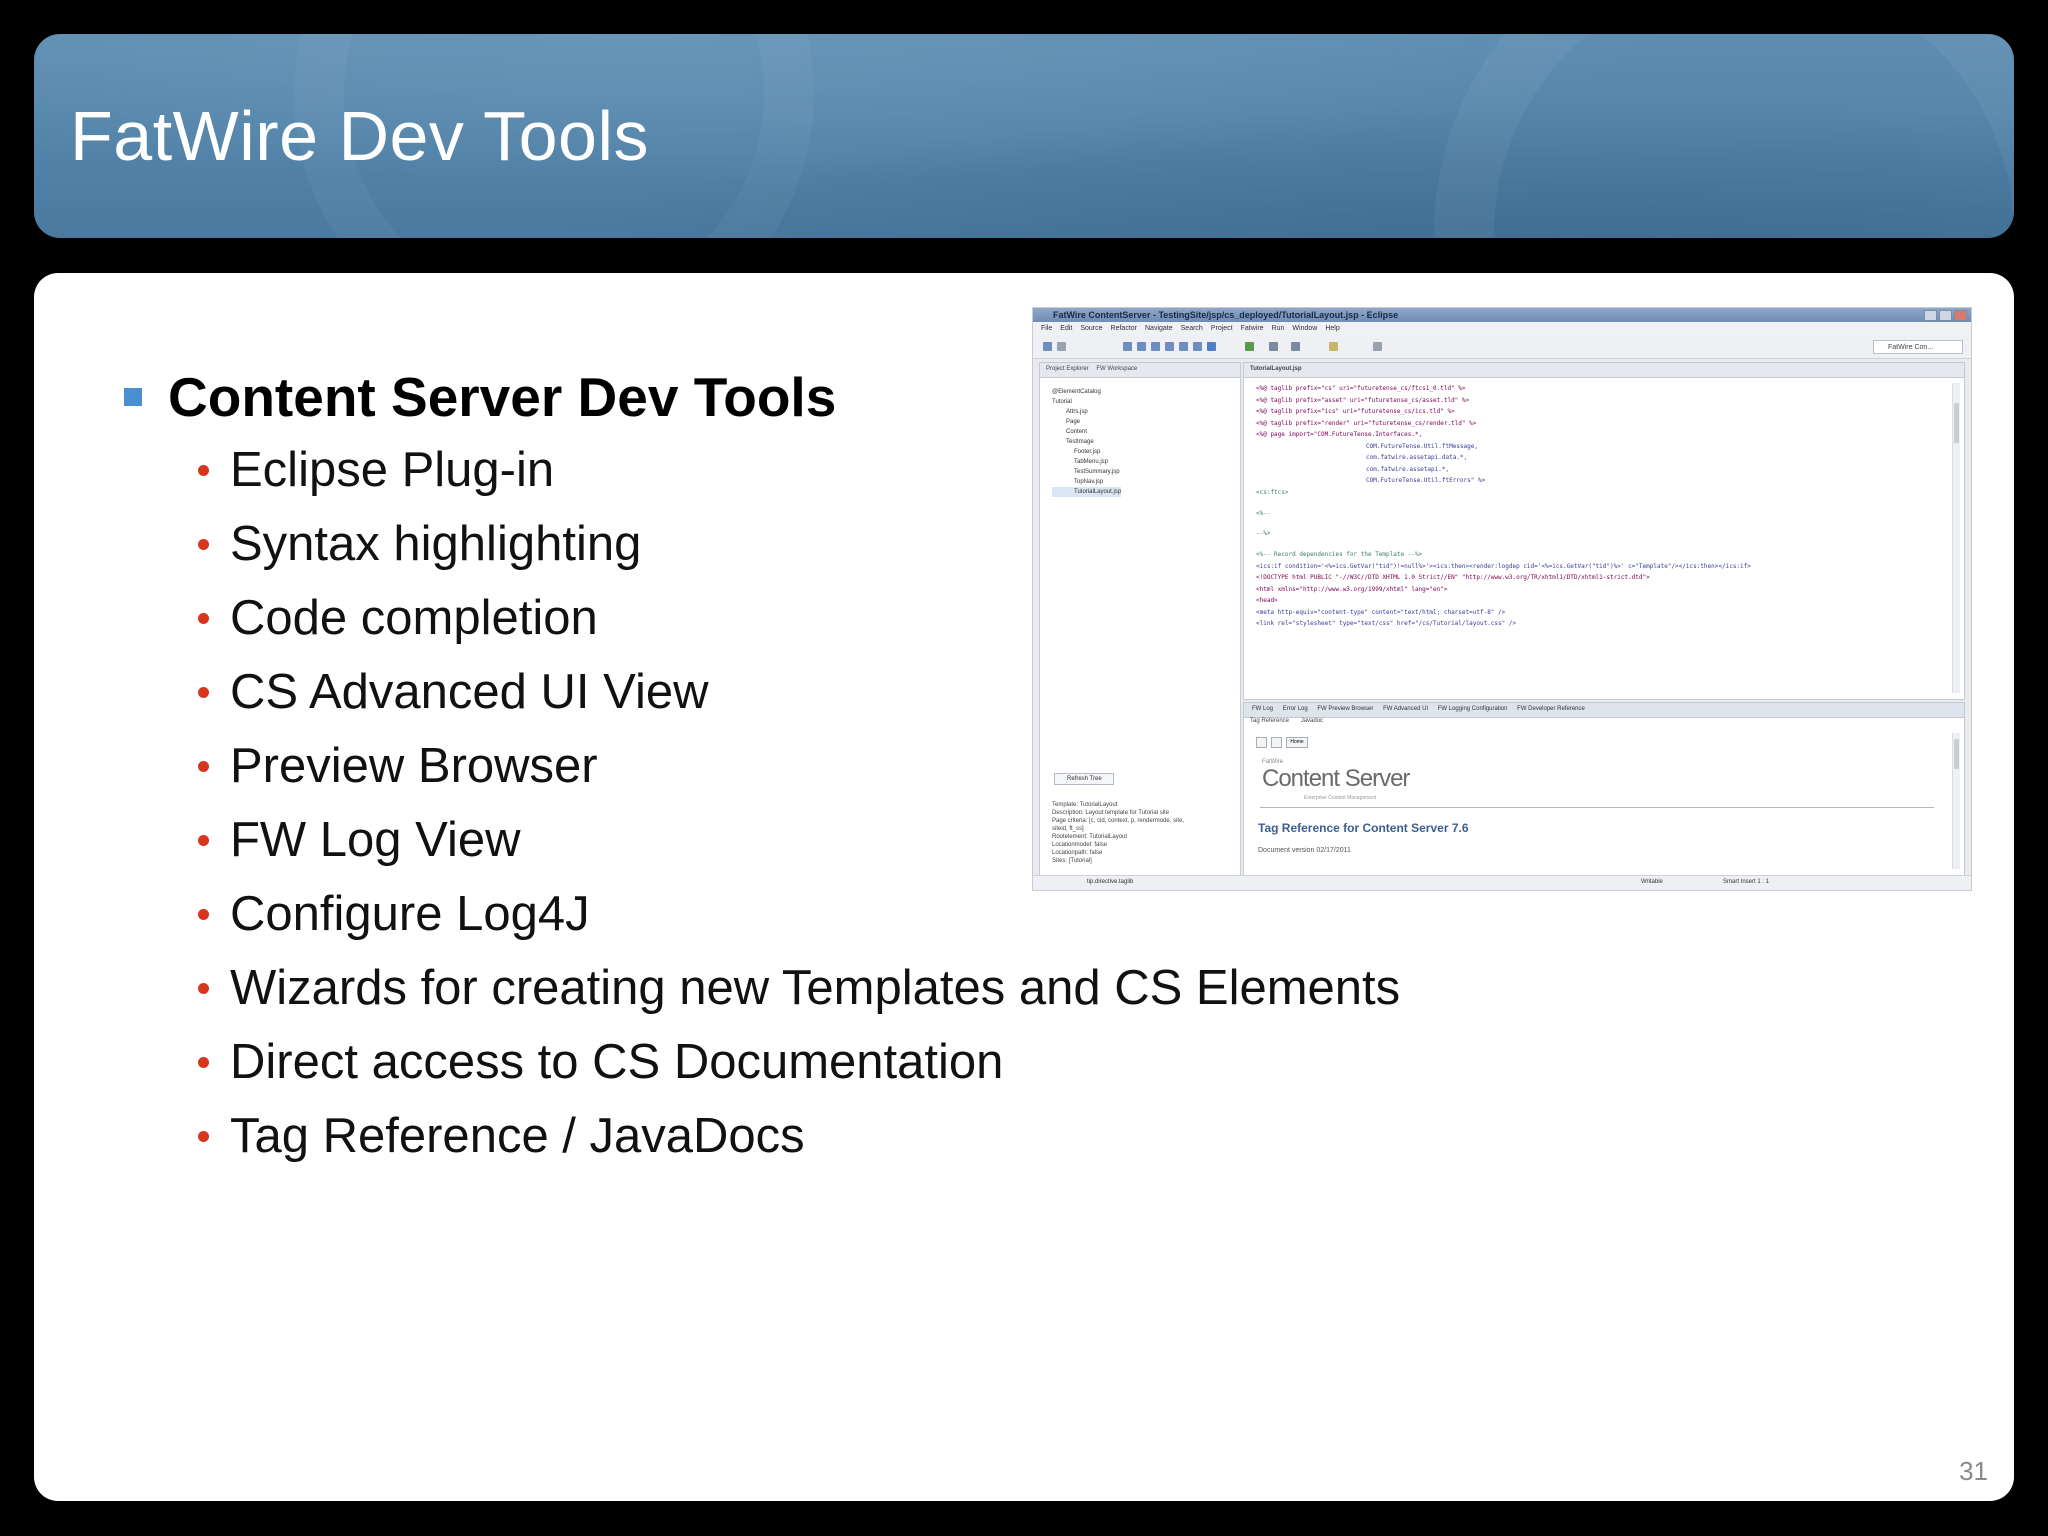 The width and height of the screenshot is (2048, 1536). I want to click on content-server-logo: Content Server, so click(1336, 778).